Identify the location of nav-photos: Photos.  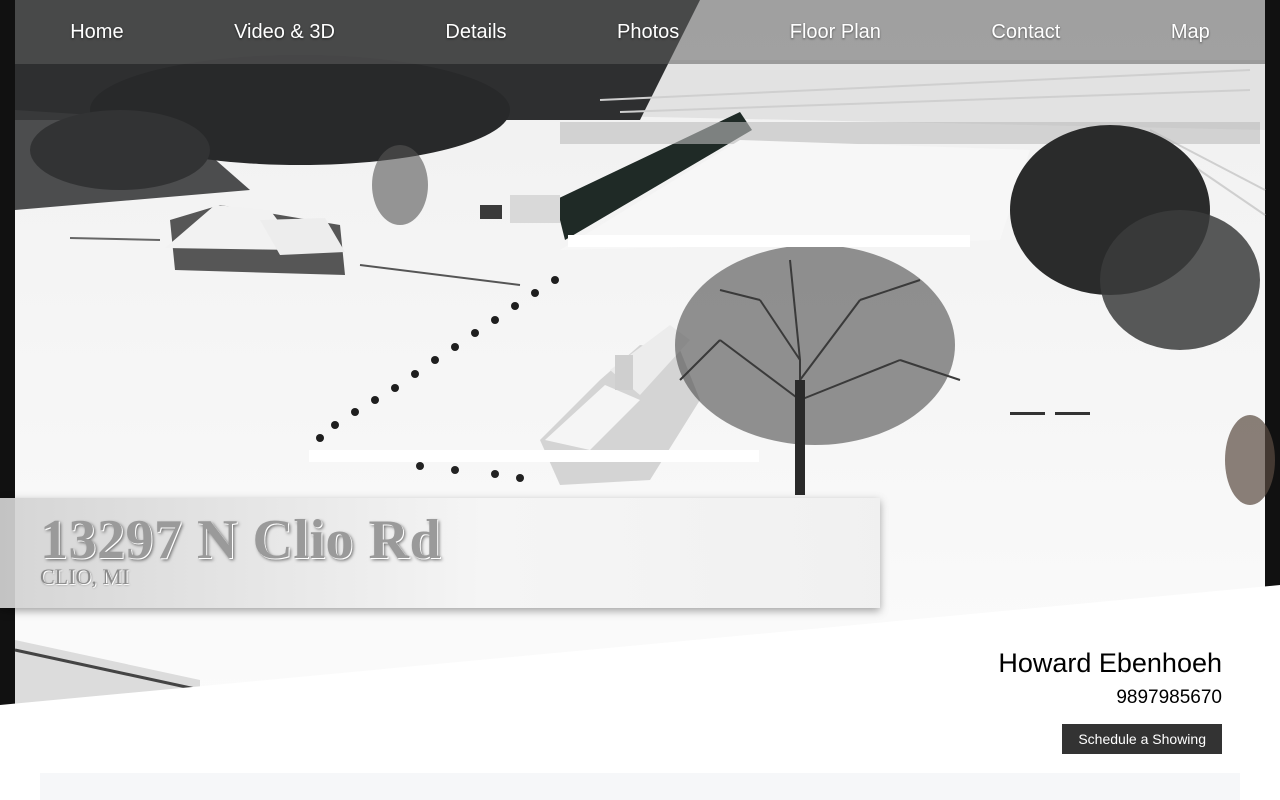
(648, 32).